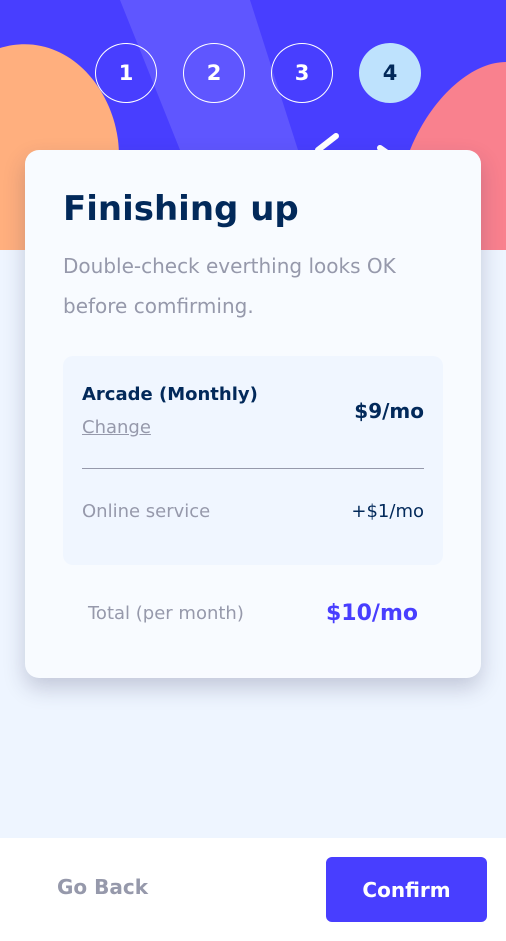 The width and height of the screenshot is (506, 941). Describe the element at coordinates (170, 394) in the screenshot. I see `plan-name: Arcade (Monthly)` at that location.